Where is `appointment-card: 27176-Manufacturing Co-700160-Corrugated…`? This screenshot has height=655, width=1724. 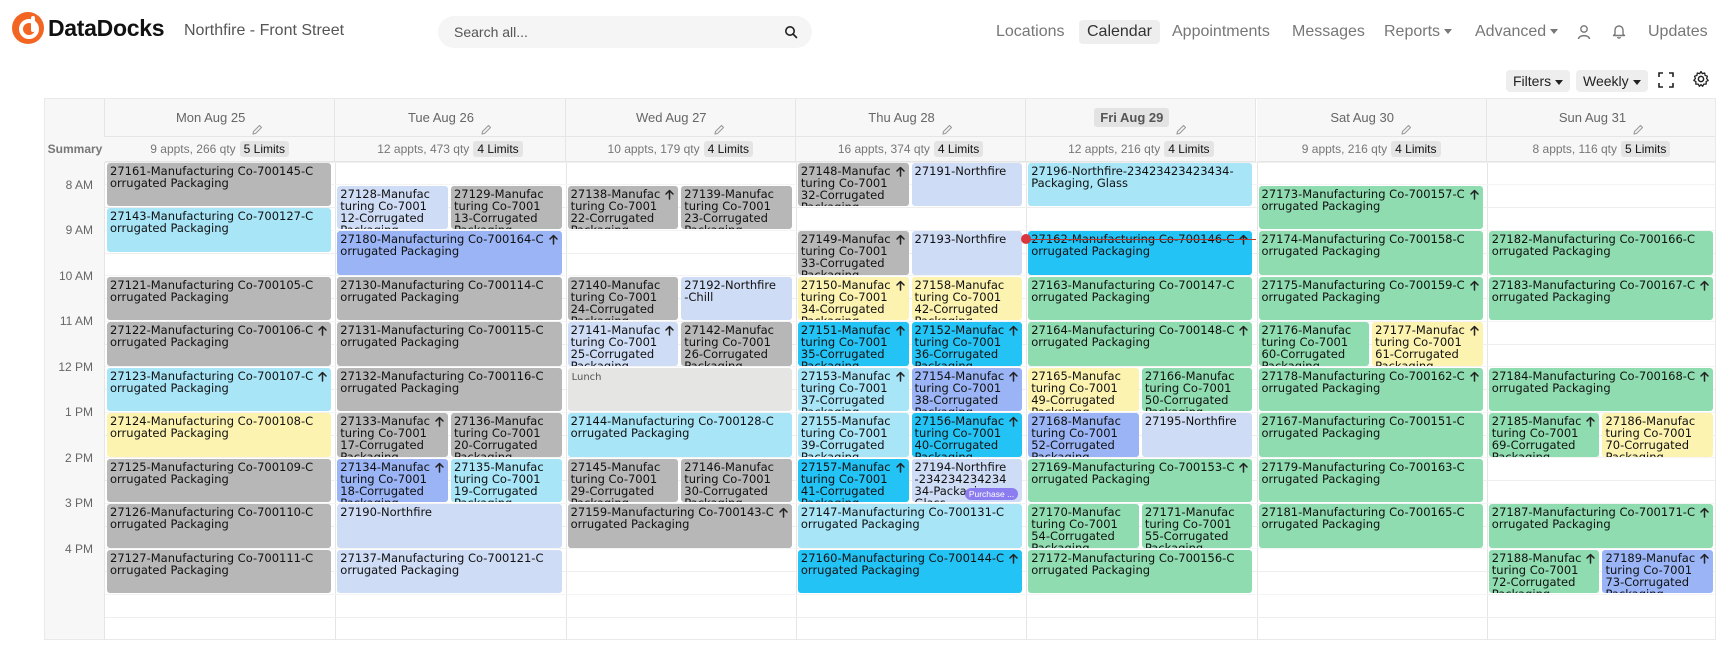
appointment-card: 27176-Manufacturing Co-700160-Corrugated… is located at coordinates (1314, 344).